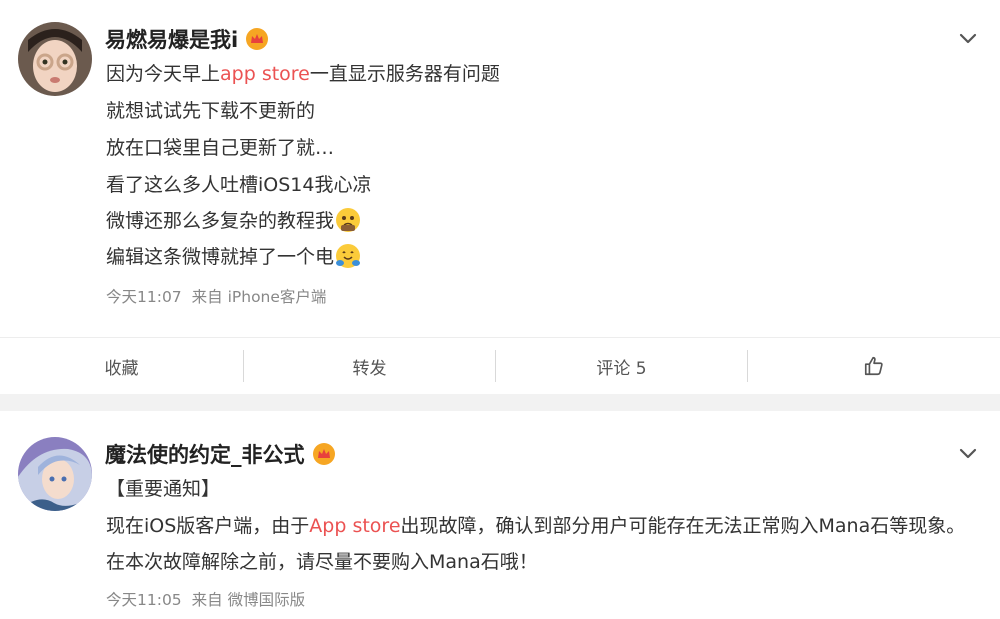 The width and height of the screenshot is (1000, 619). What do you see at coordinates (404, 74) in the screenshot?
I see `text-segment: 一直显示服务器有问题` at bounding box center [404, 74].